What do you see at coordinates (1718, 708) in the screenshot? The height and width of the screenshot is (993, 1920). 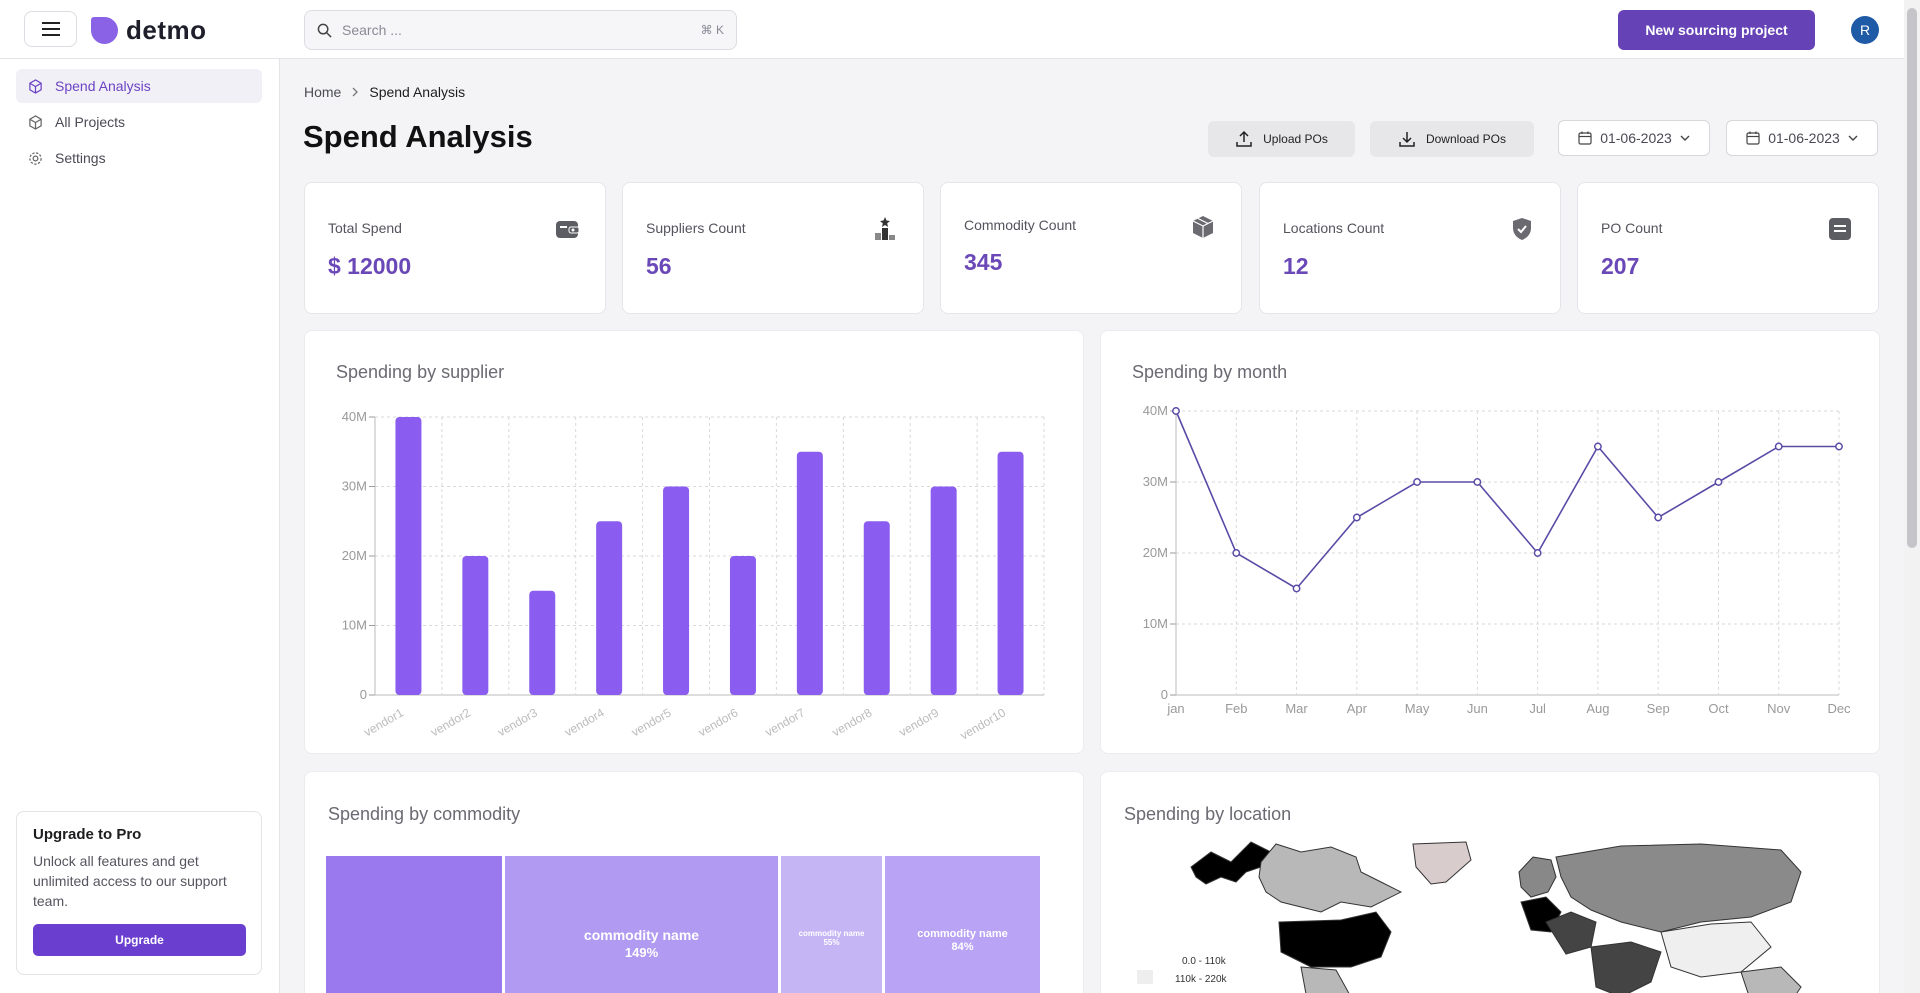 I see `x-tick-label: Oct` at bounding box center [1718, 708].